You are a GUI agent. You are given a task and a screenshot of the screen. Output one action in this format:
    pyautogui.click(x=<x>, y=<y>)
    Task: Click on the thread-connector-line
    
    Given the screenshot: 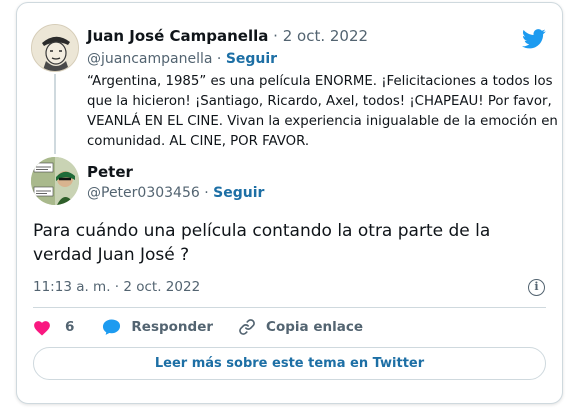 What is the action you would take?
    pyautogui.click(x=55, y=114)
    